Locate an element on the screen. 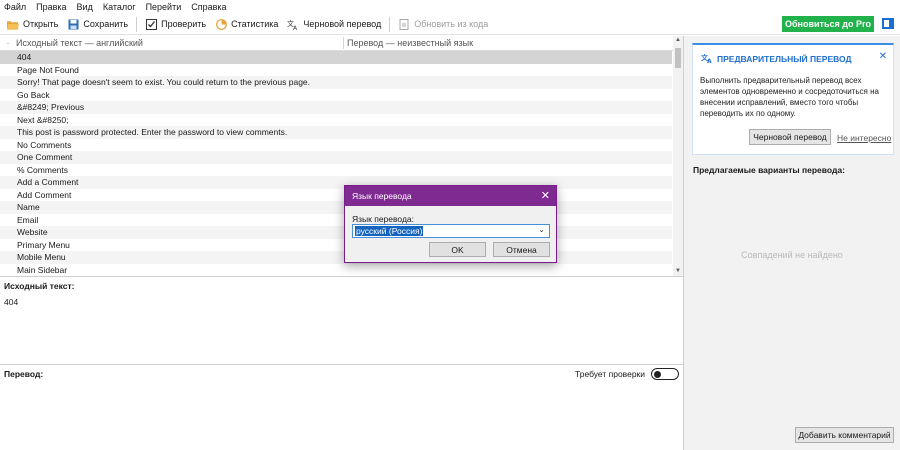 The width and height of the screenshot is (900, 450). list-item: 404 is located at coordinates (336, 57).